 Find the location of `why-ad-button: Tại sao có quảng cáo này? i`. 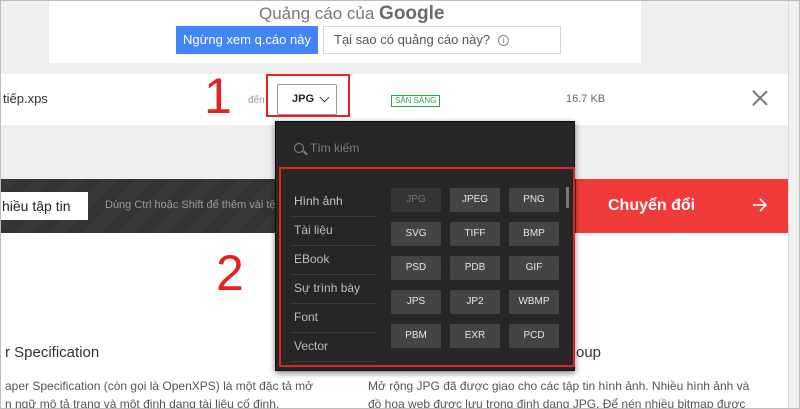

why-ad-button: Tại sao có quảng cáo này? i is located at coordinates (442, 40).